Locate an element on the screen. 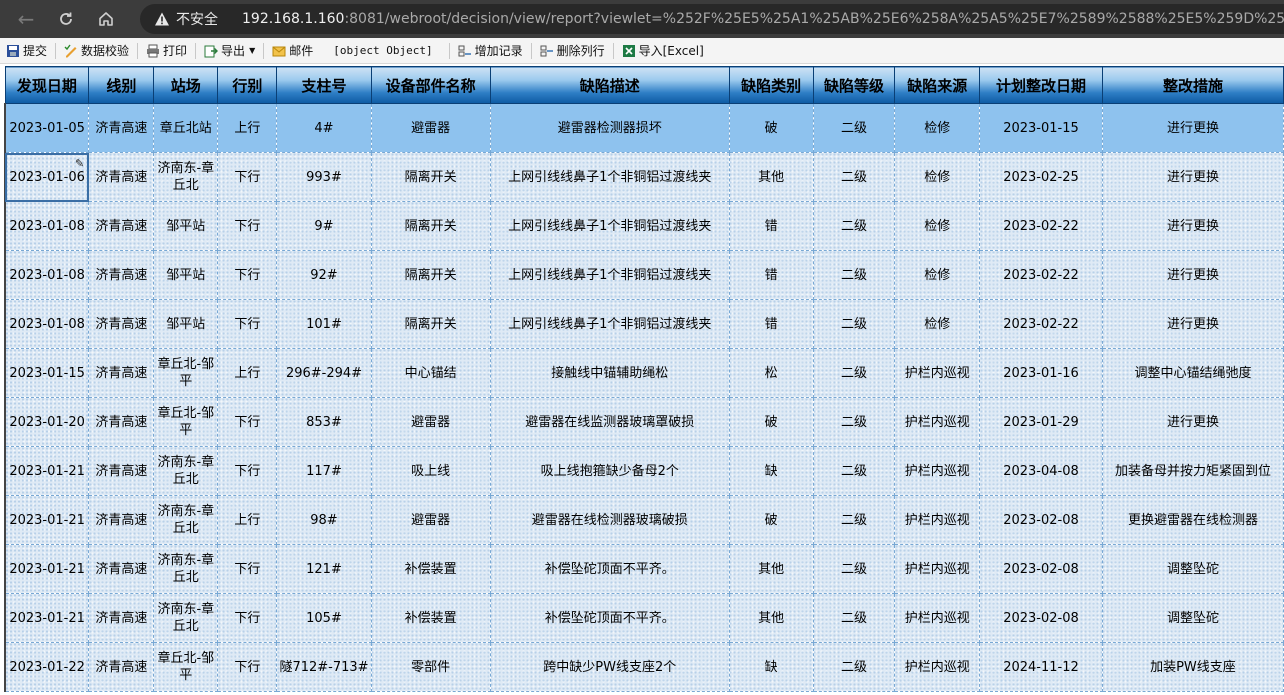 The width and height of the screenshot is (1284, 695). cell-discover-date: 2023-01-06 ✎ is located at coordinates (47, 177).